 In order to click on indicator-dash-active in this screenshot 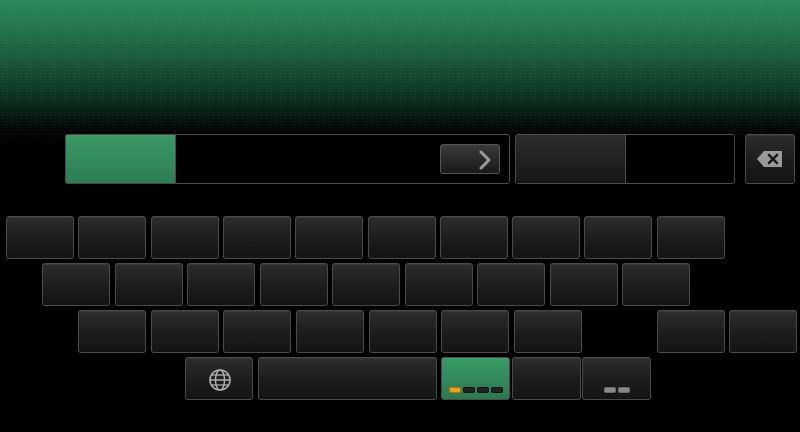, I will do `click(454, 390)`.